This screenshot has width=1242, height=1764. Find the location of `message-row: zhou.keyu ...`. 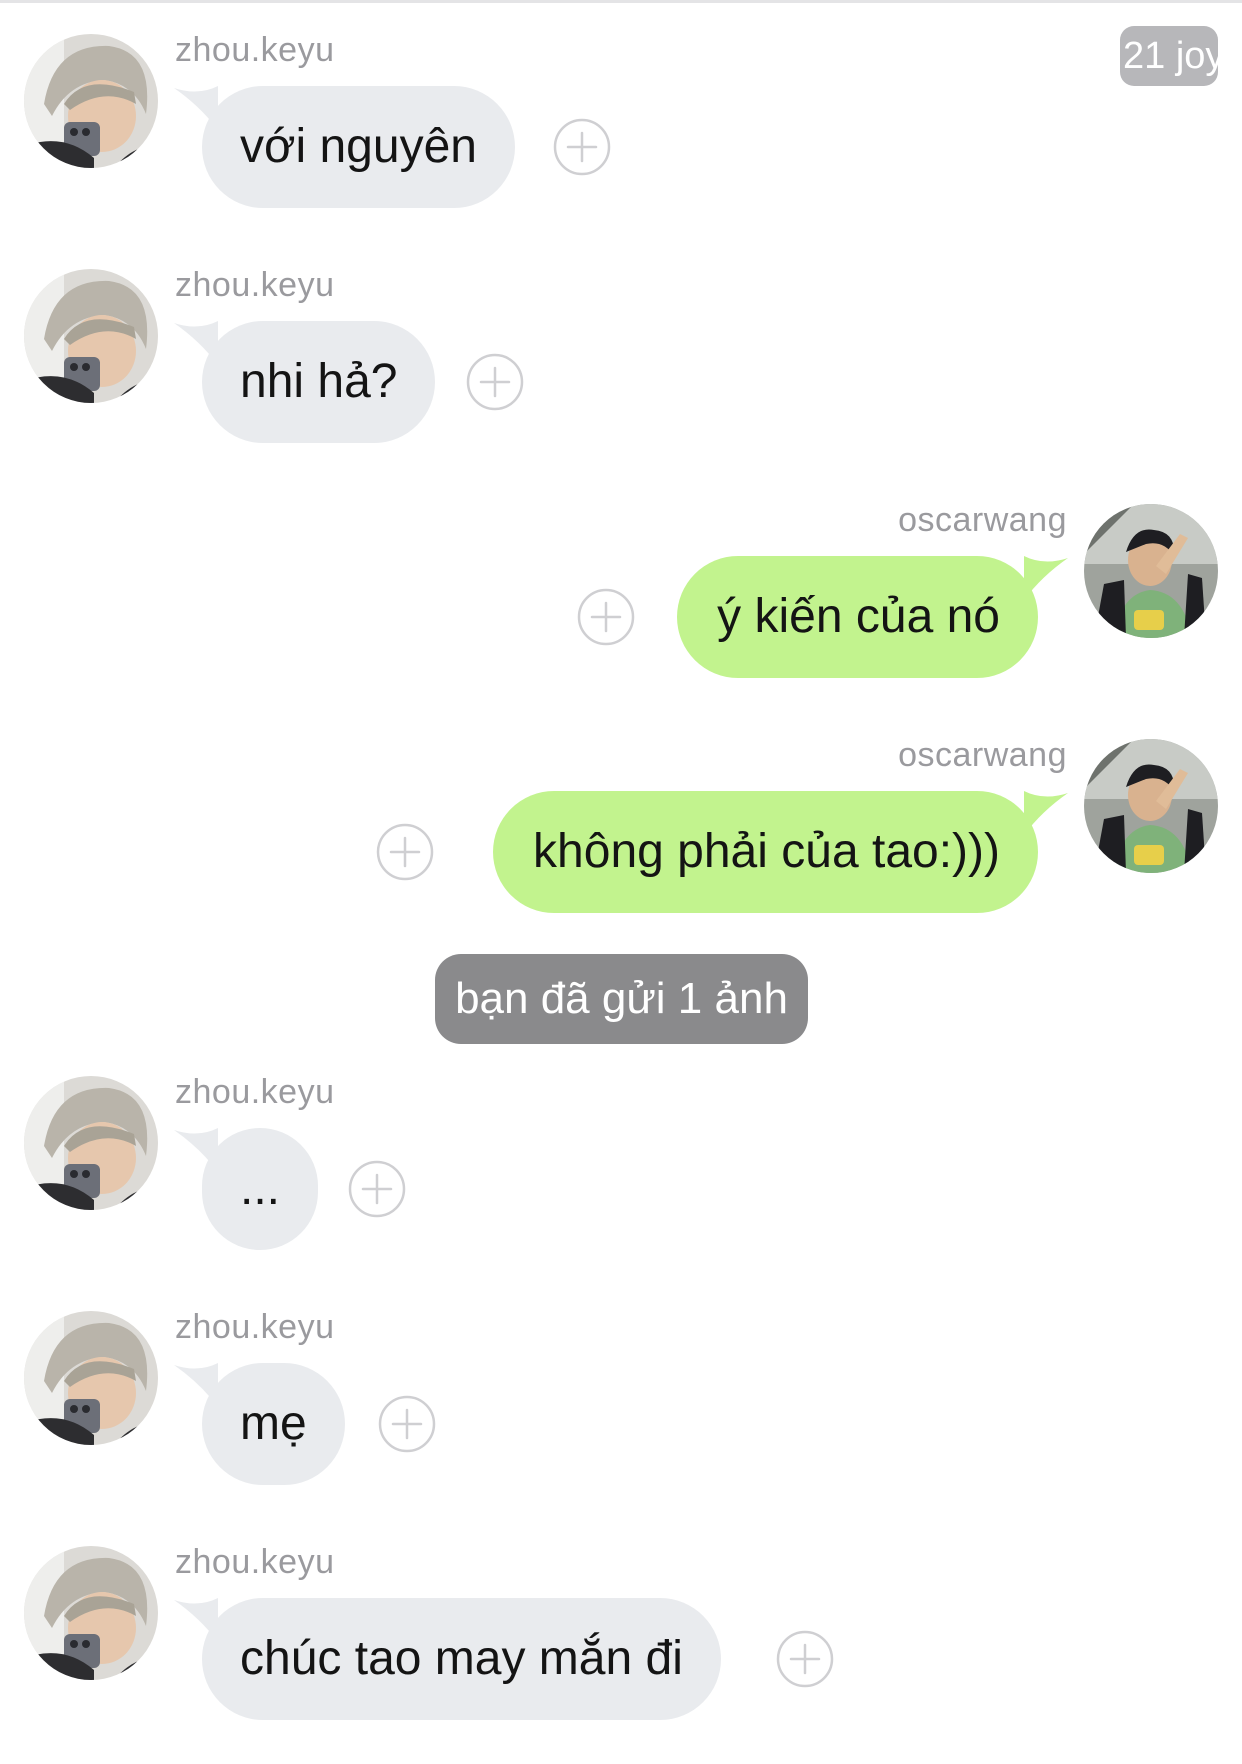

message-row: zhou.keyu ... is located at coordinates (621, 1172).